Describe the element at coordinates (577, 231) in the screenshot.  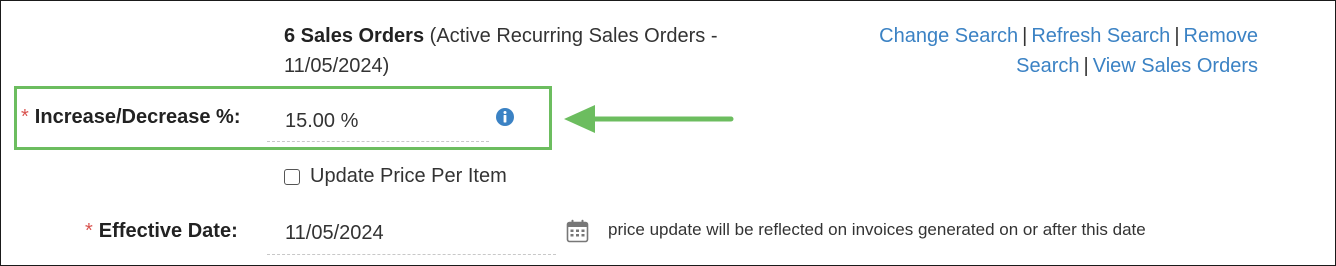
I see `calendar-icon` at that location.